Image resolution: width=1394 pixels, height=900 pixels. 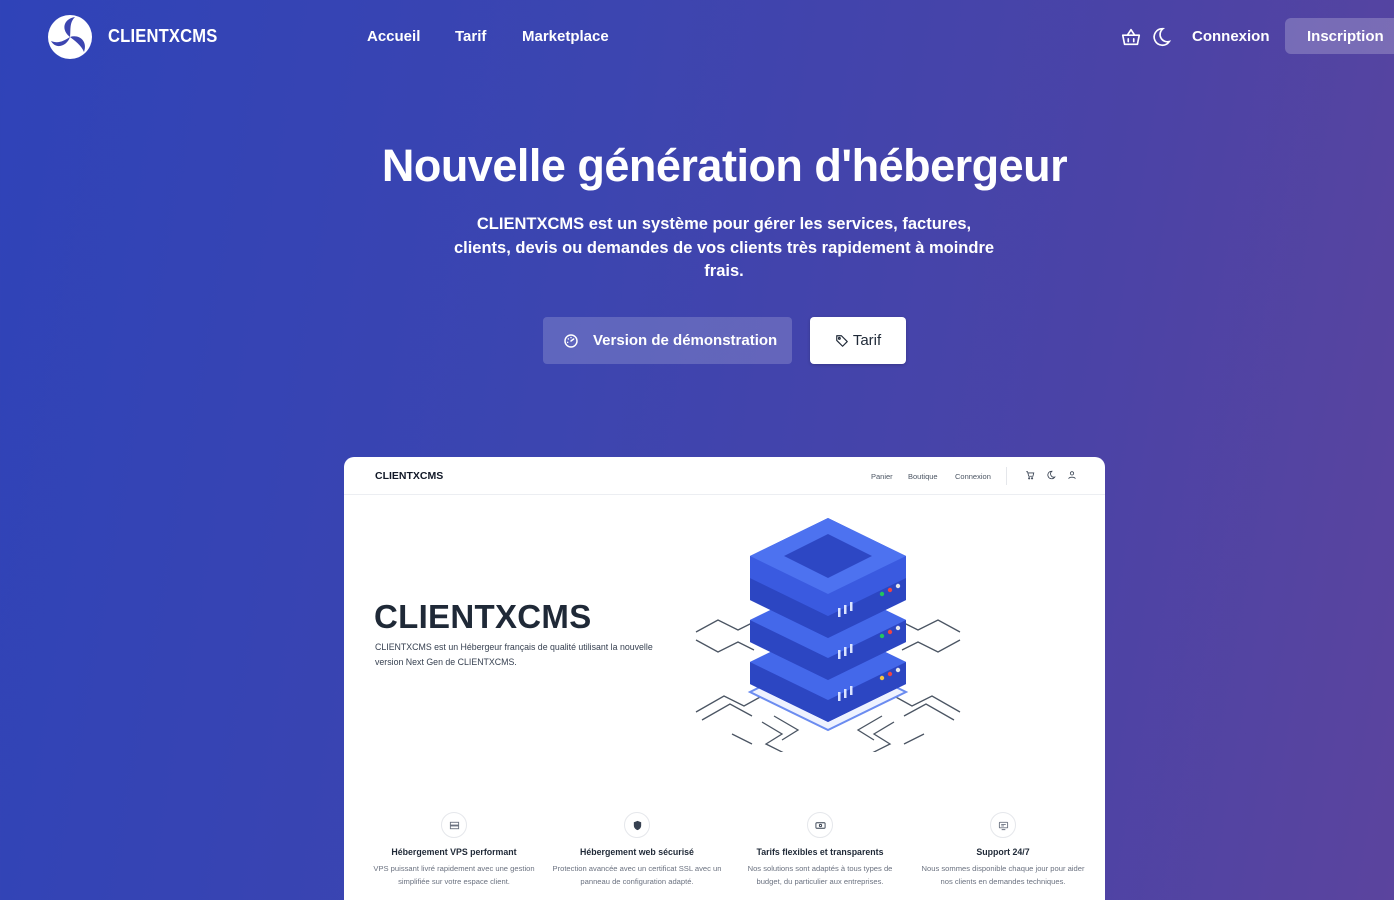 I want to click on money-icon, so click(x=820, y=825).